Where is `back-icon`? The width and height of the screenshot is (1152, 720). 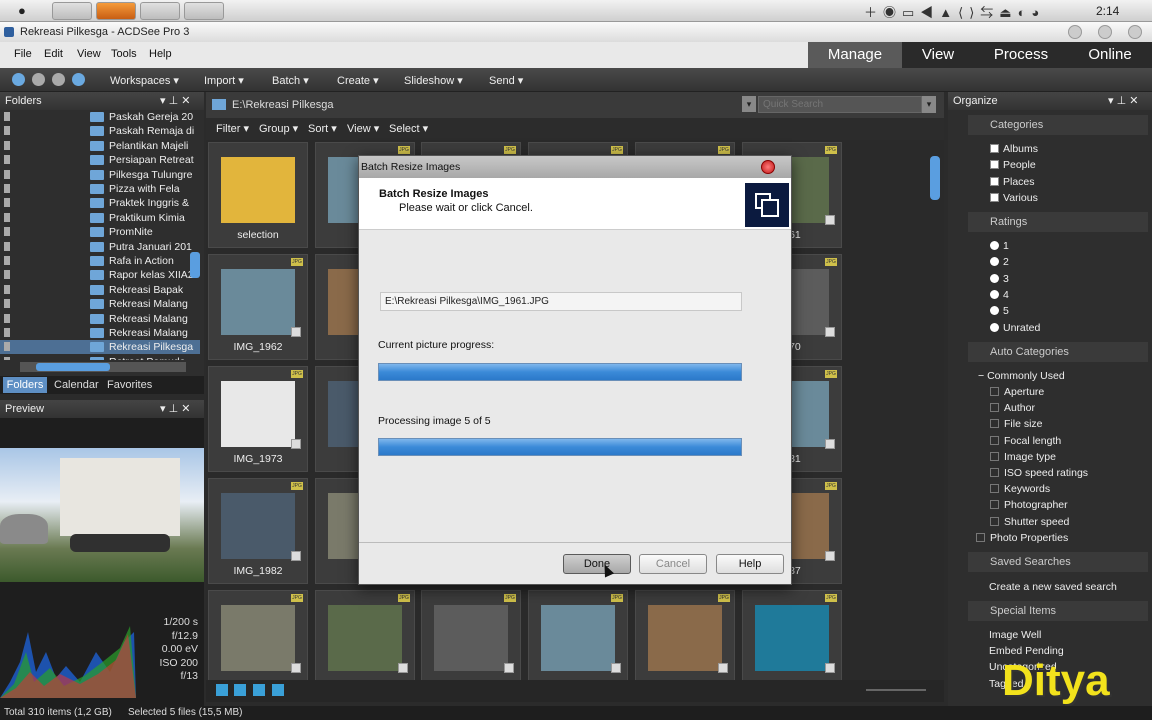
back-icon is located at coordinates (18, 79).